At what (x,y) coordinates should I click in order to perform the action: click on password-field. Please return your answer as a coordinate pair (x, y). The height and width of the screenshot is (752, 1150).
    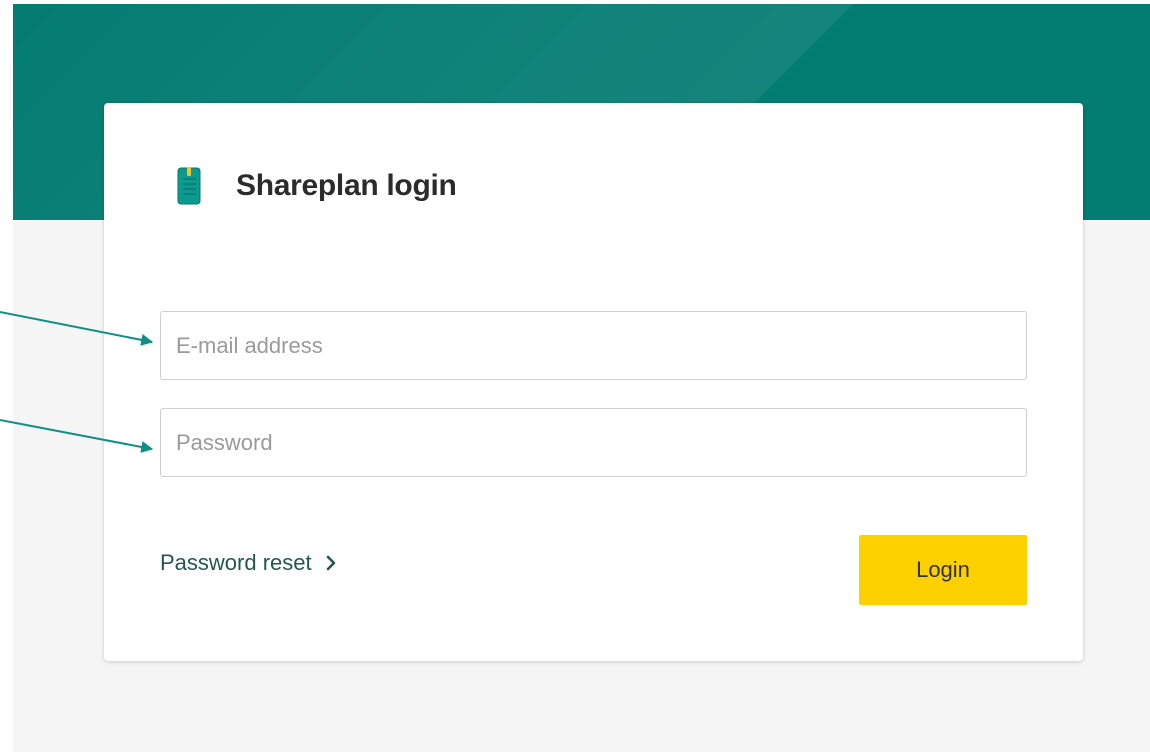
    Looking at the image, I should click on (593, 442).